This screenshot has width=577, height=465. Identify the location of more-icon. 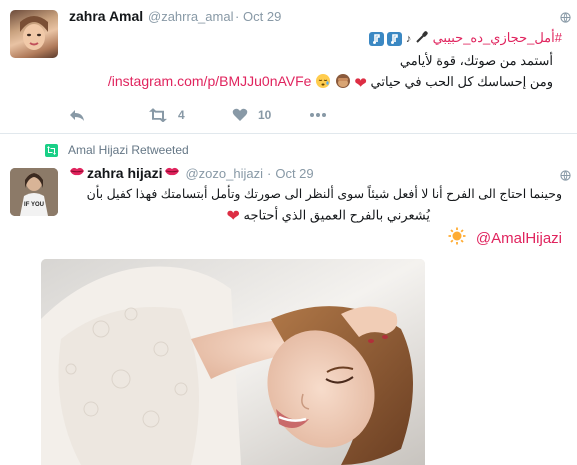
(318, 115).